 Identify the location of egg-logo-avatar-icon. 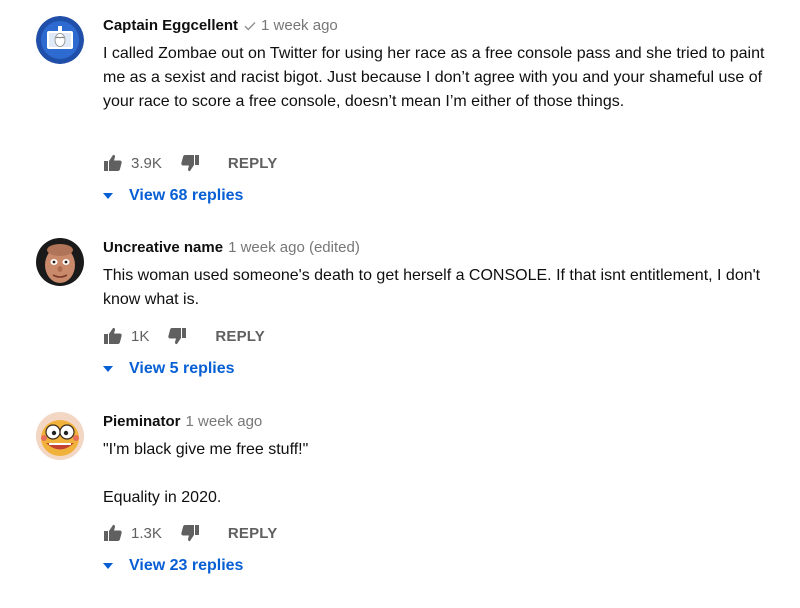
(60, 40).